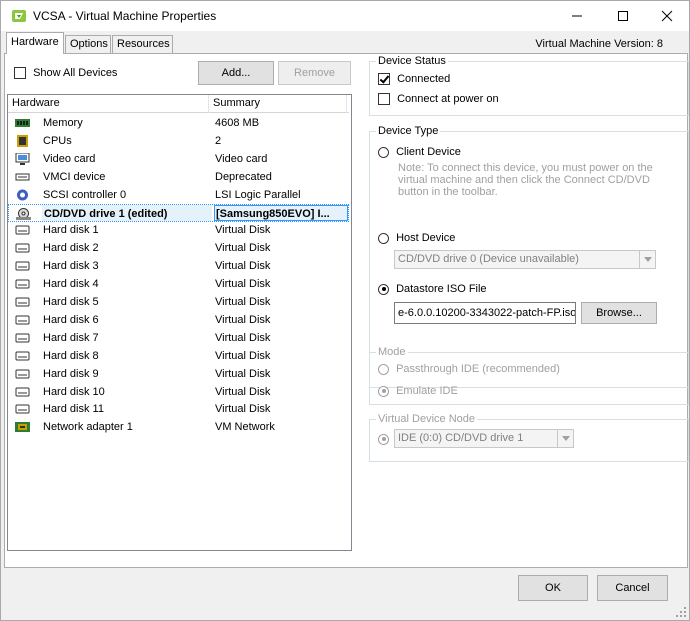 The width and height of the screenshot is (690, 621). I want to click on tab-options: Options, so click(88, 44).